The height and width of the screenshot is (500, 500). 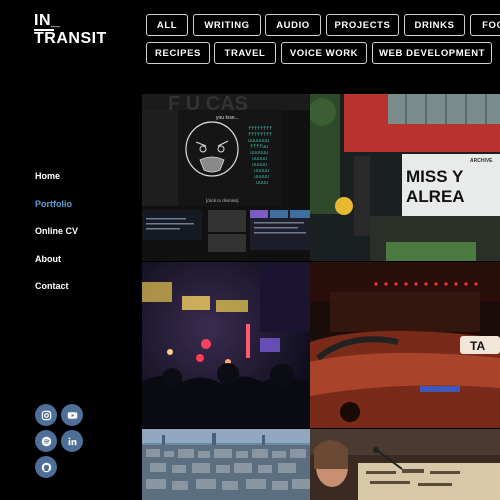 I want to click on portfolio-item-performer, so click(x=405, y=464).